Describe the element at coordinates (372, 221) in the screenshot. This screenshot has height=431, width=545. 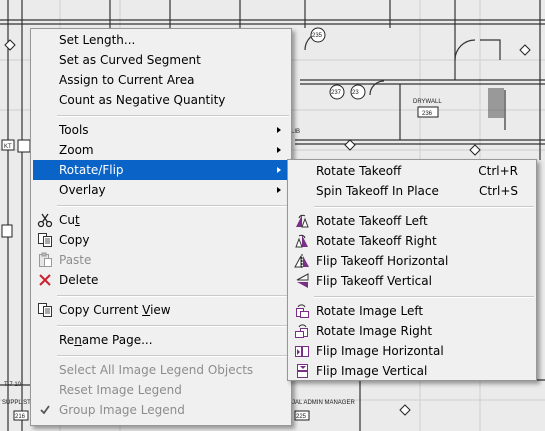
I see `menu-item-label: Rotate Takeoff Left` at that location.